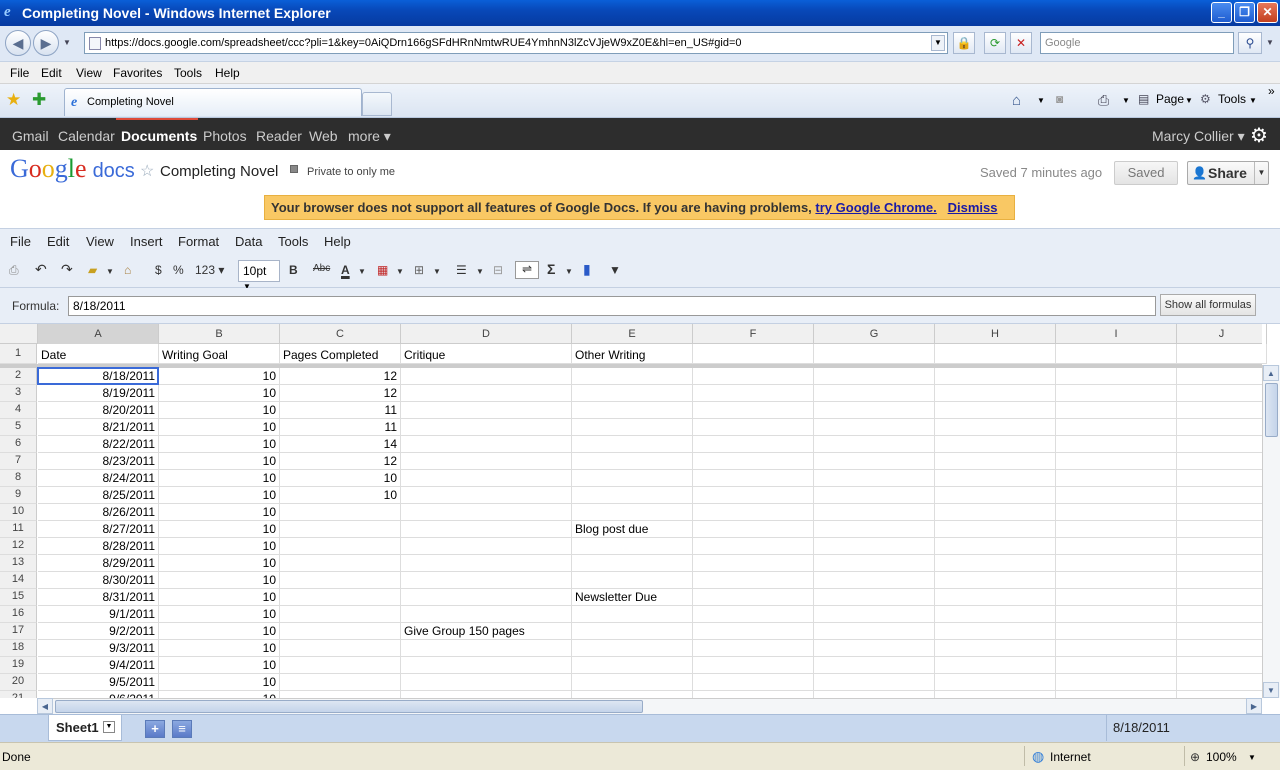  What do you see at coordinates (19, 73) in the screenshot?
I see `ie-menu-file: File` at bounding box center [19, 73].